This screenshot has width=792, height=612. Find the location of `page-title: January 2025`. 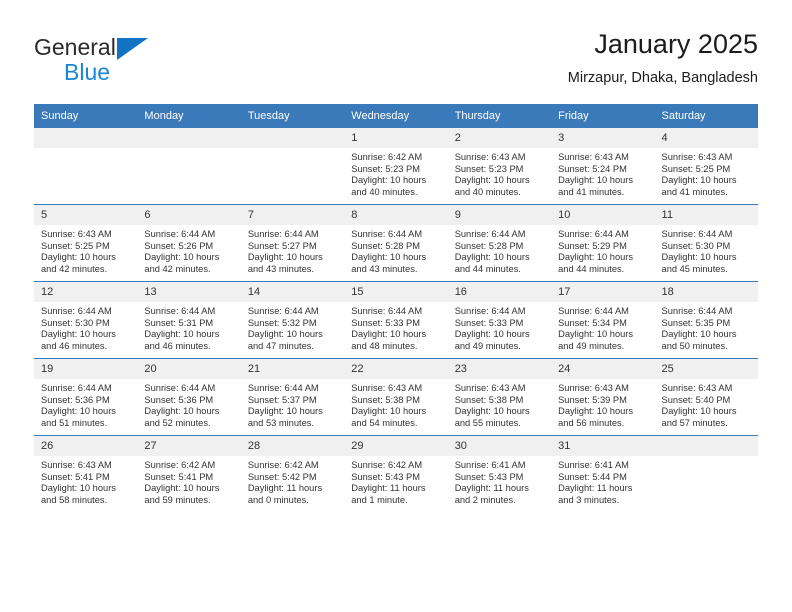

page-title: January 2025 is located at coordinates (676, 44).